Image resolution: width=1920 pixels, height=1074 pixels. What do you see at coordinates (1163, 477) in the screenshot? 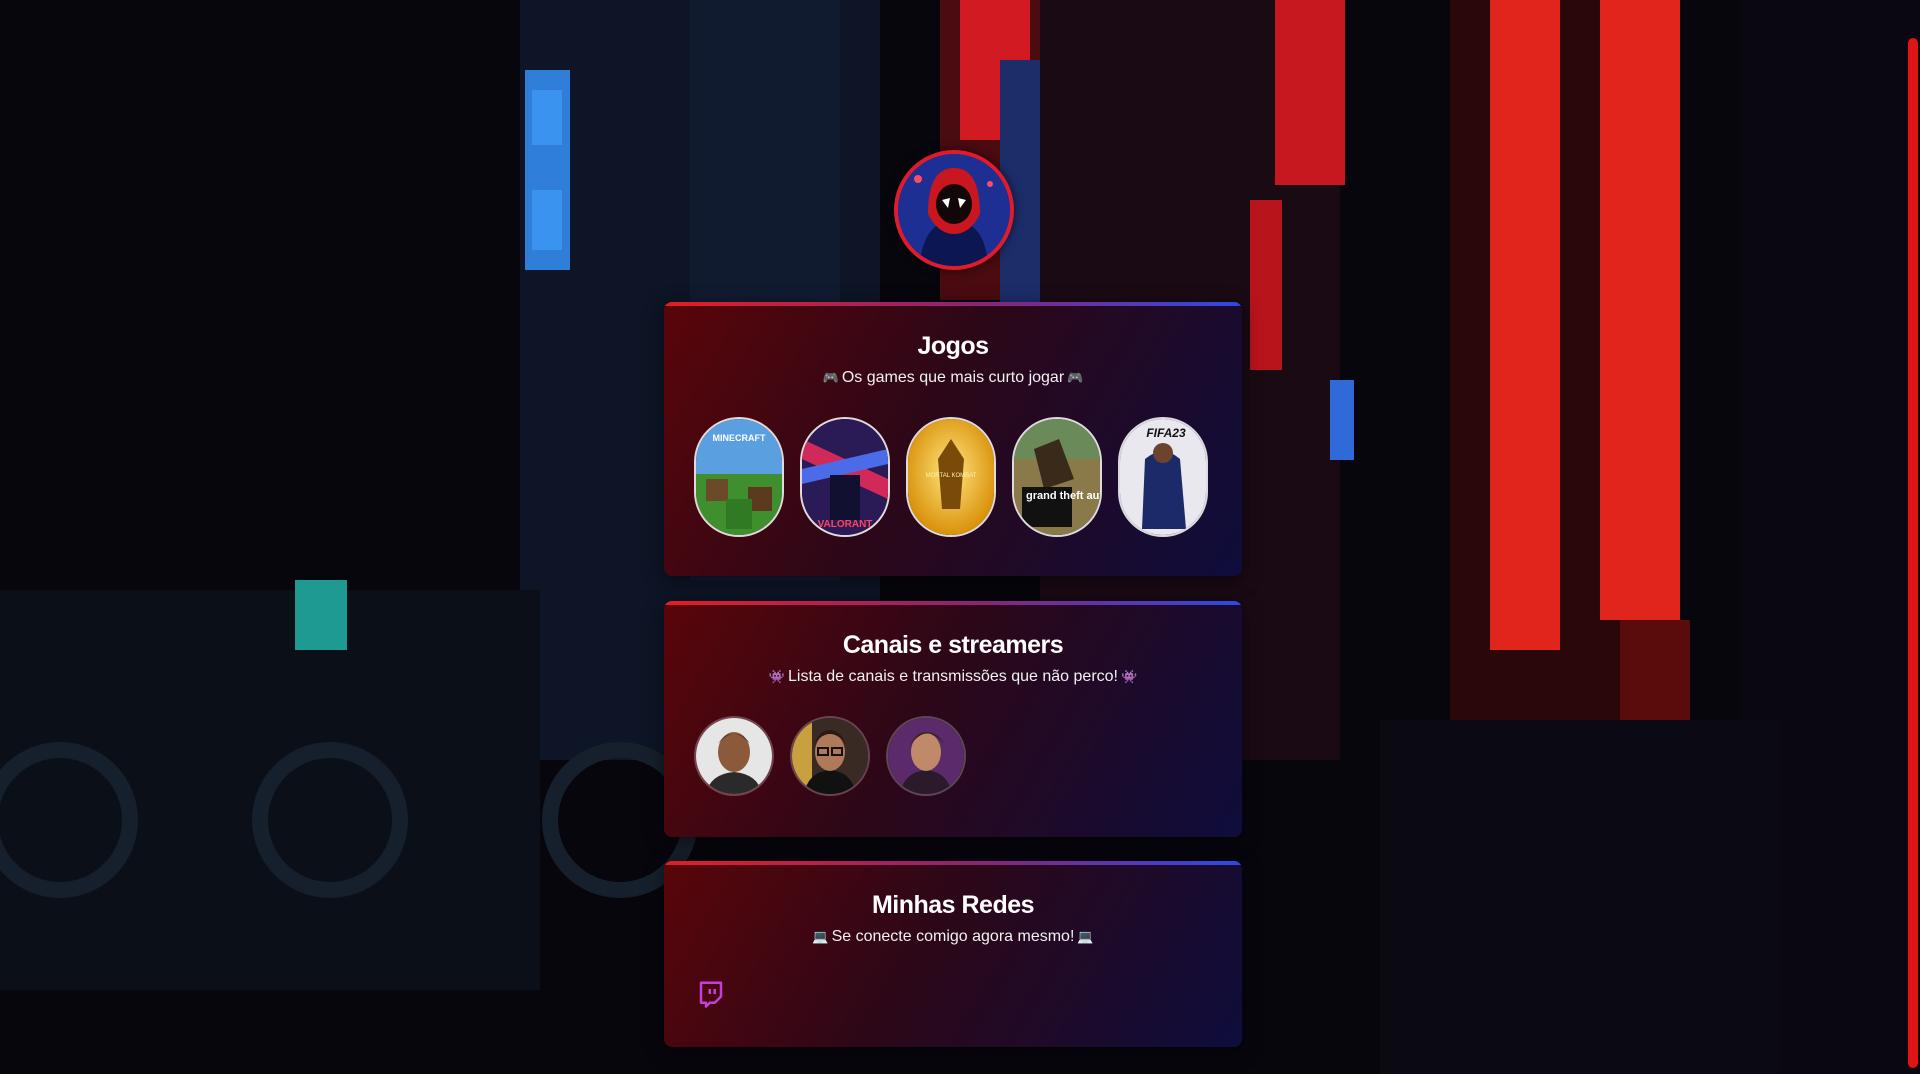
I see `game-fifa-23: FIFA23` at bounding box center [1163, 477].